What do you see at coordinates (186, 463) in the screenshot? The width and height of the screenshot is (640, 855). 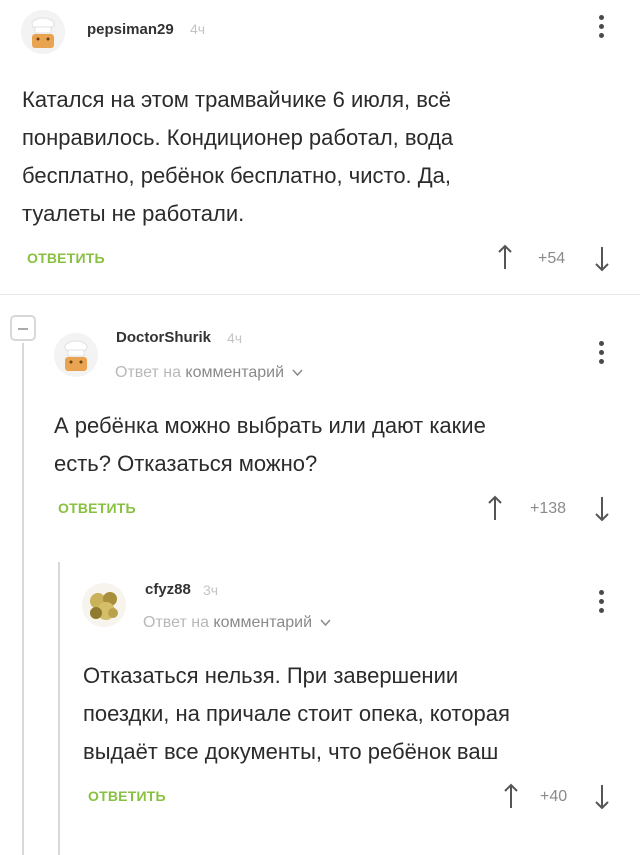 I see `comment-text-line: есть? Отказаться можно?` at bounding box center [186, 463].